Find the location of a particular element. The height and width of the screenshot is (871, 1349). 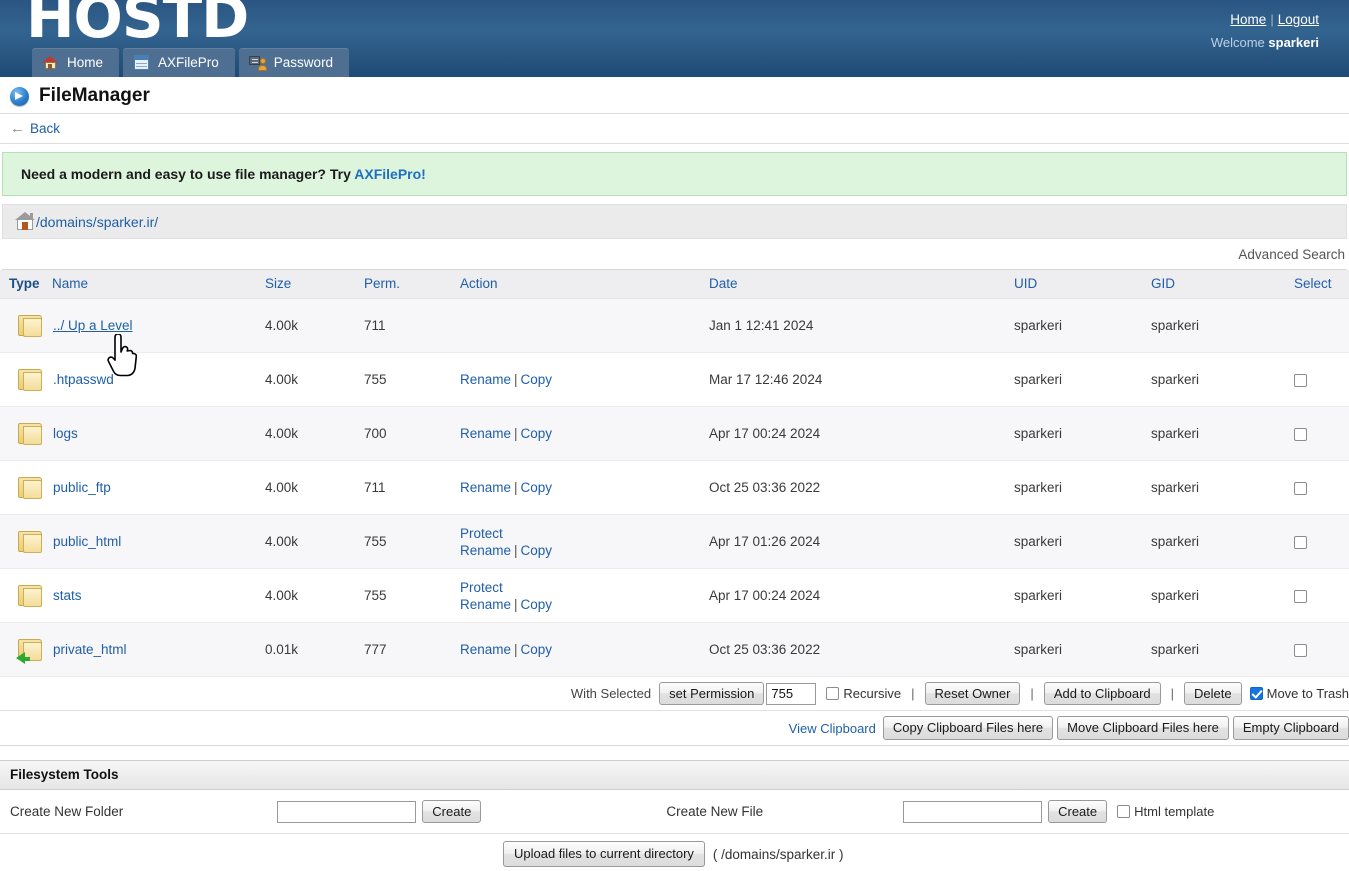

filesystem-tools-title: Filesystem Tools is located at coordinates (674, 775).